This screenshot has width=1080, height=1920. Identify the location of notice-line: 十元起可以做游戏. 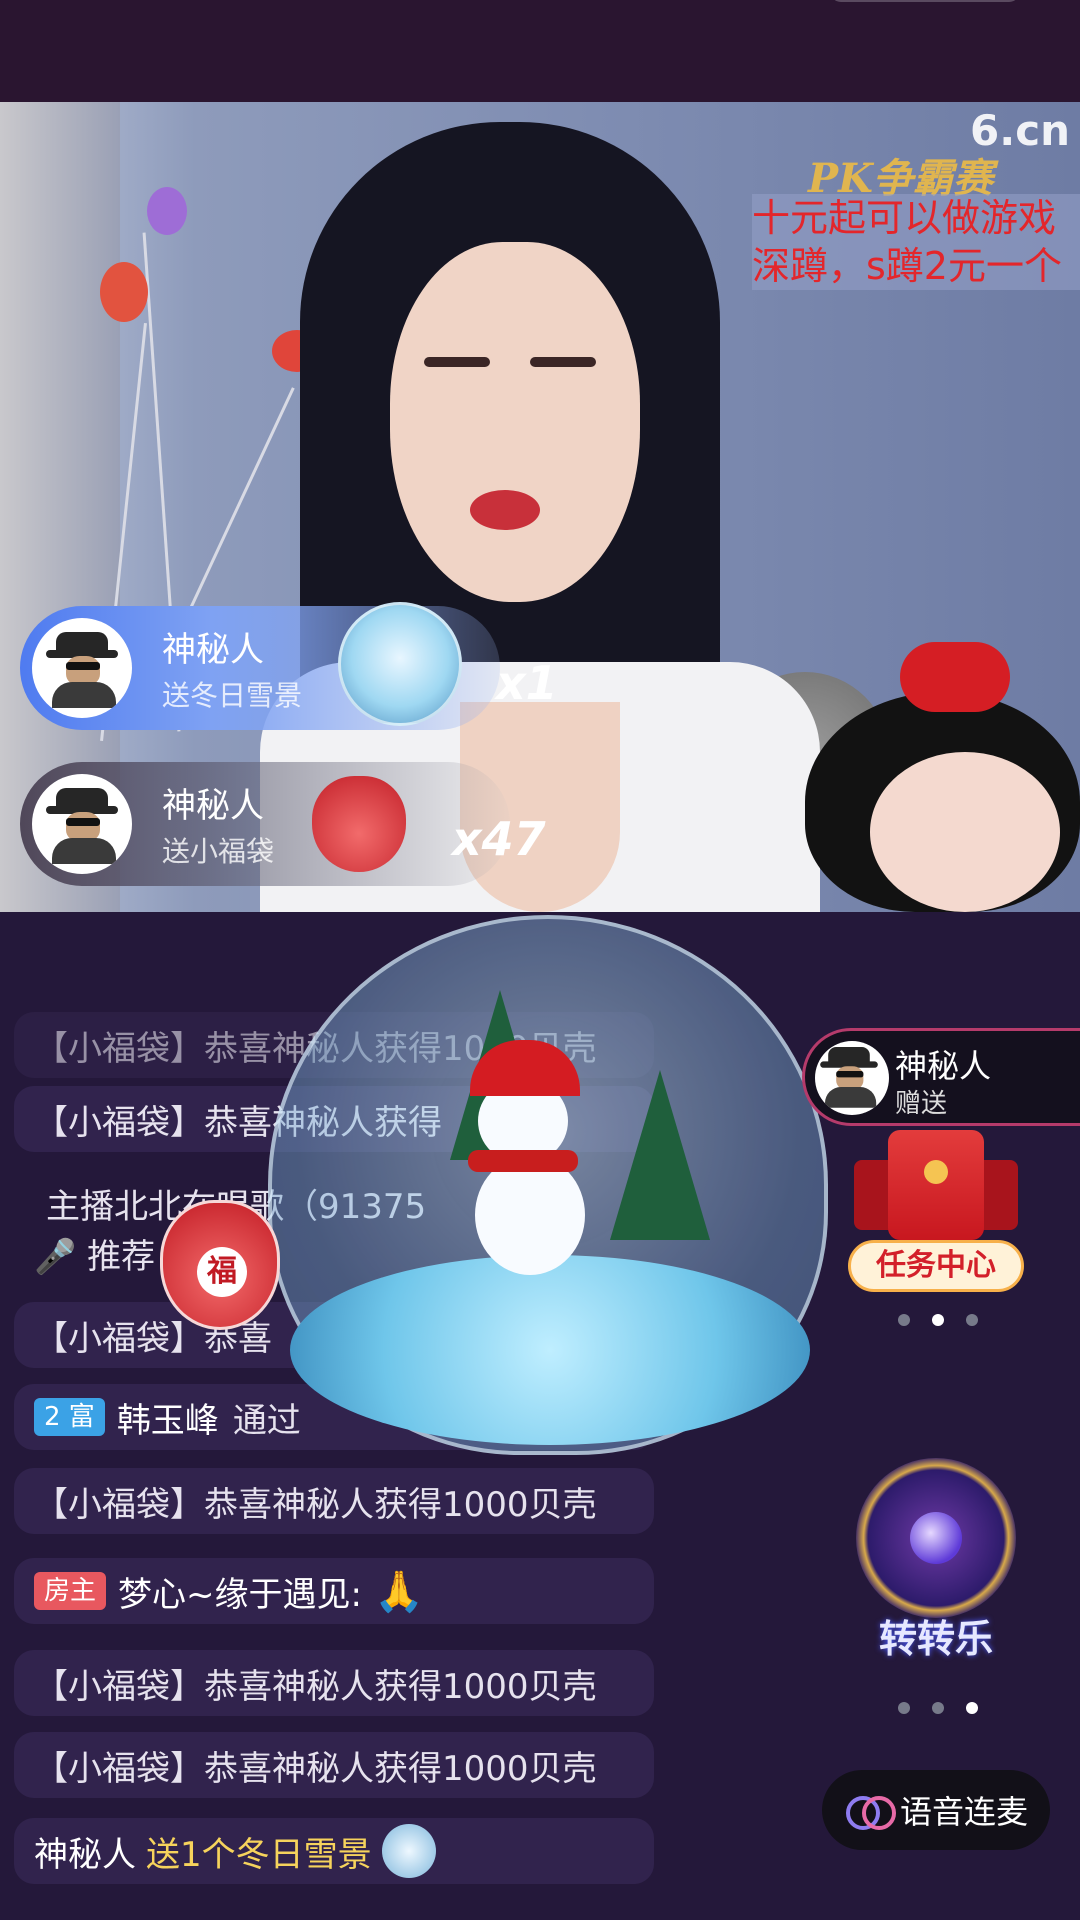
(904, 218).